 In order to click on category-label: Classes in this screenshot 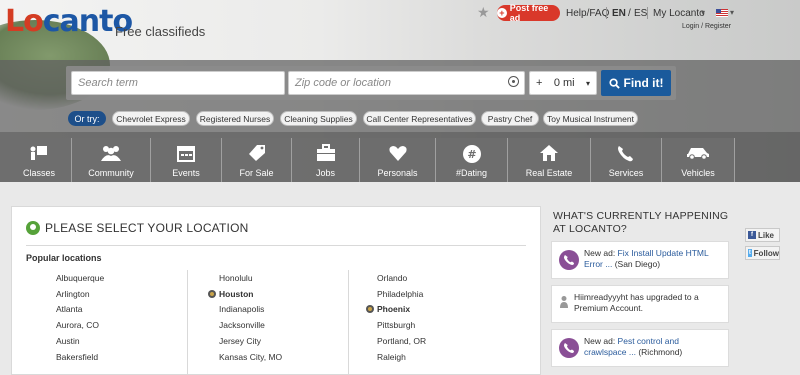, I will do `click(38, 173)`.